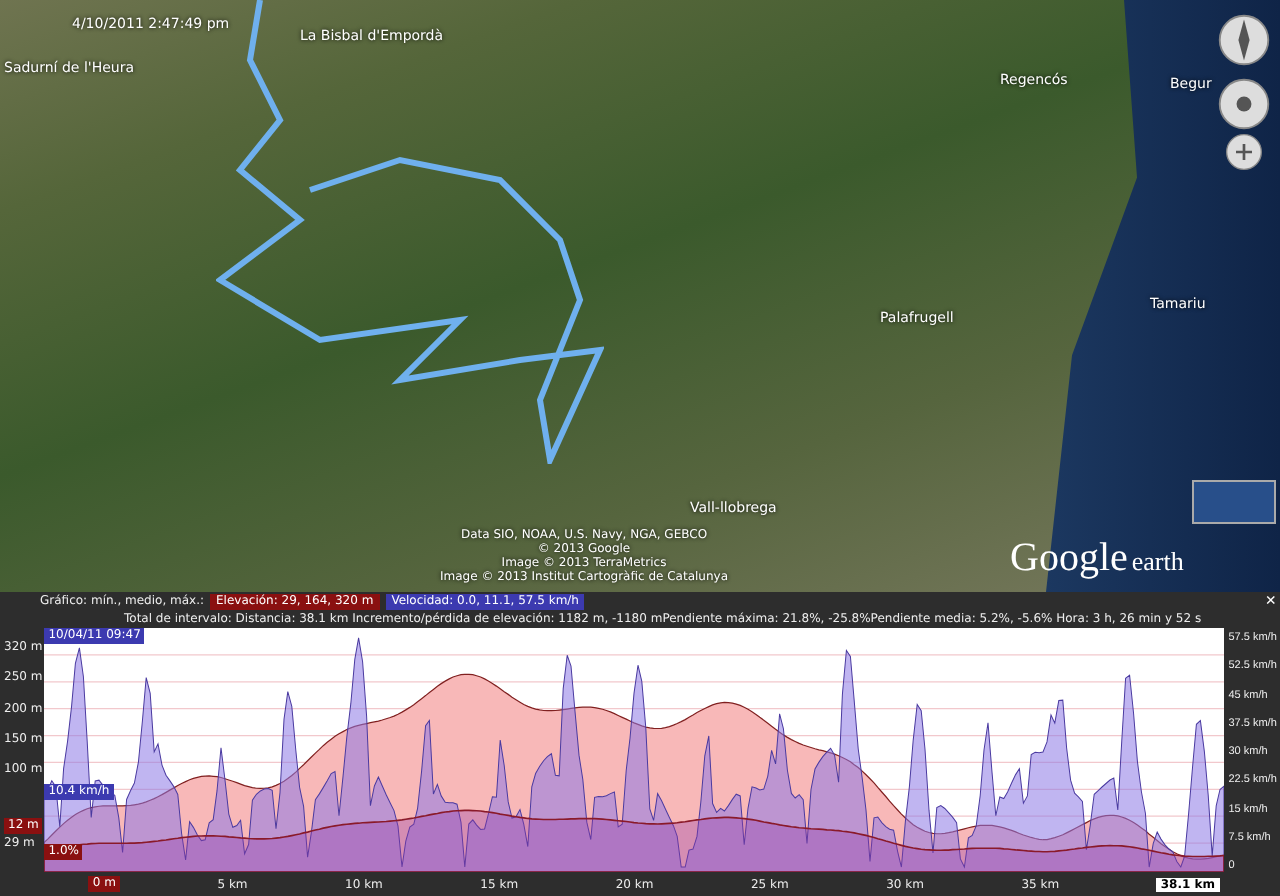  Describe the element at coordinates (1244, 104) in the screenshot. I see `pan-control-icon` at that location.